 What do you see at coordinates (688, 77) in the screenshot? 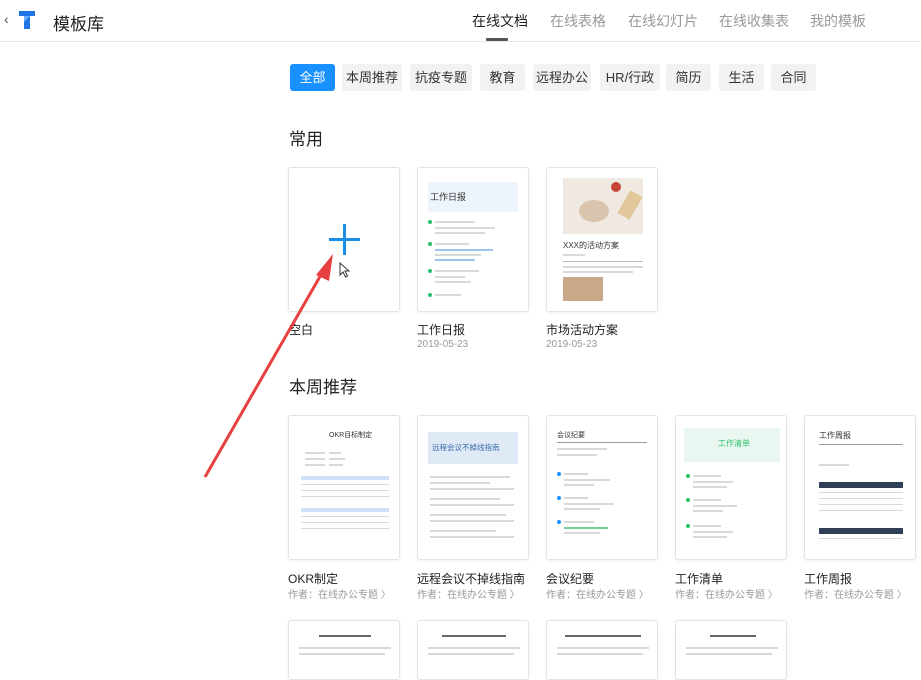
I see `filter-resume: 简历` at bounding box center [688, 77].